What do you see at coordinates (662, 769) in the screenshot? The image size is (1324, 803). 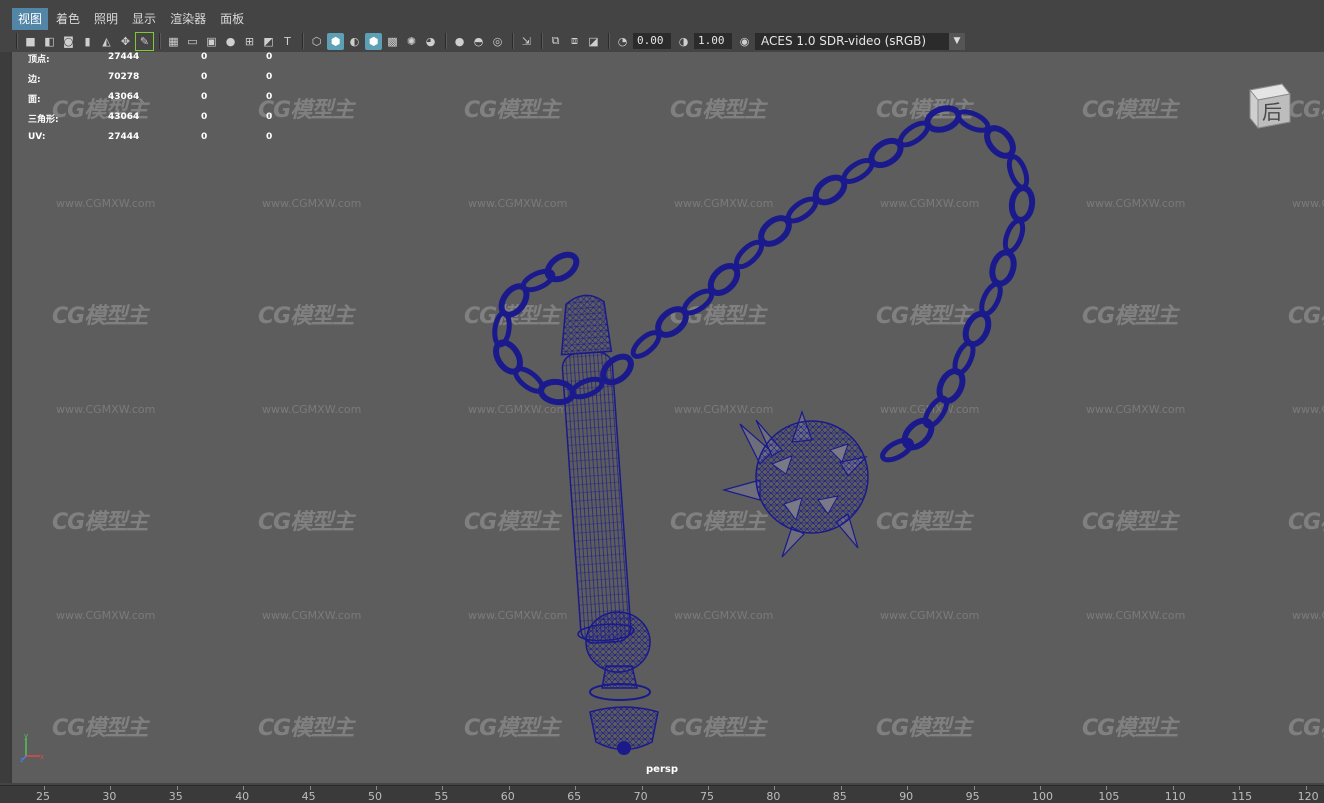 I see `camera-name-label: persp` at bounding box center [662, 769].